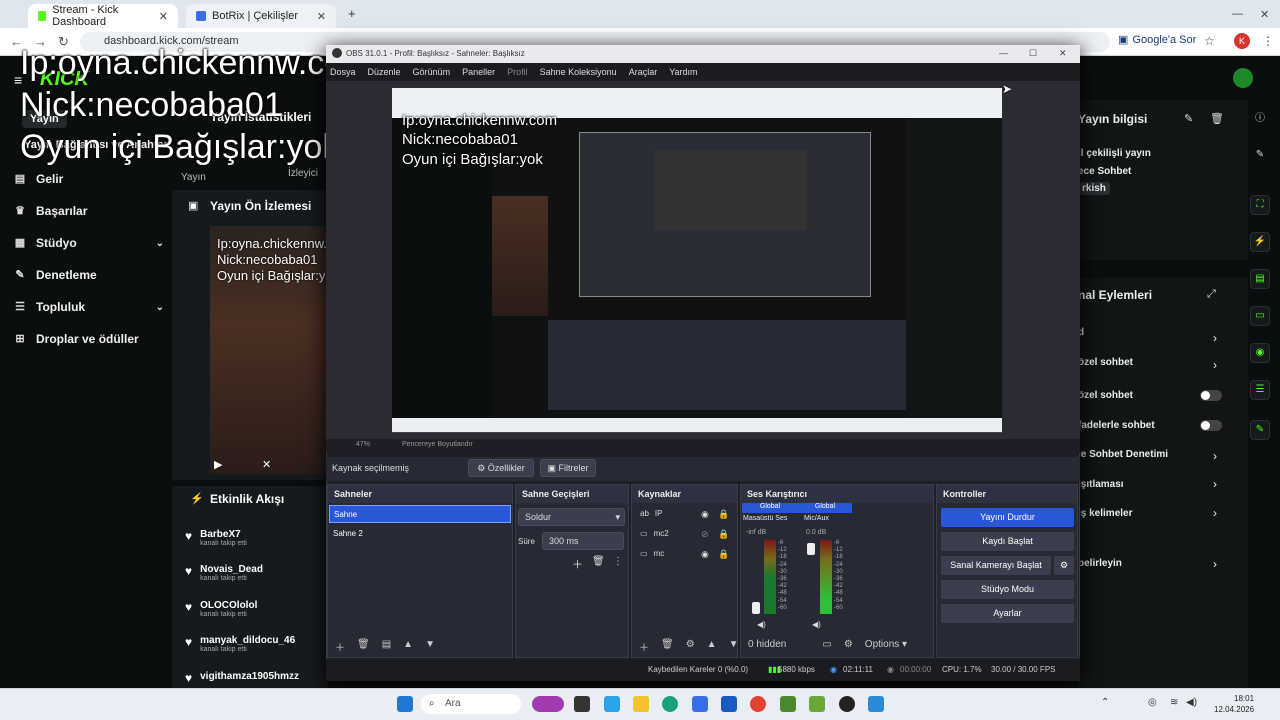  Describe the element at coordinates (405, 704) in the screenshot. I see `windows-start-icon` at that location.